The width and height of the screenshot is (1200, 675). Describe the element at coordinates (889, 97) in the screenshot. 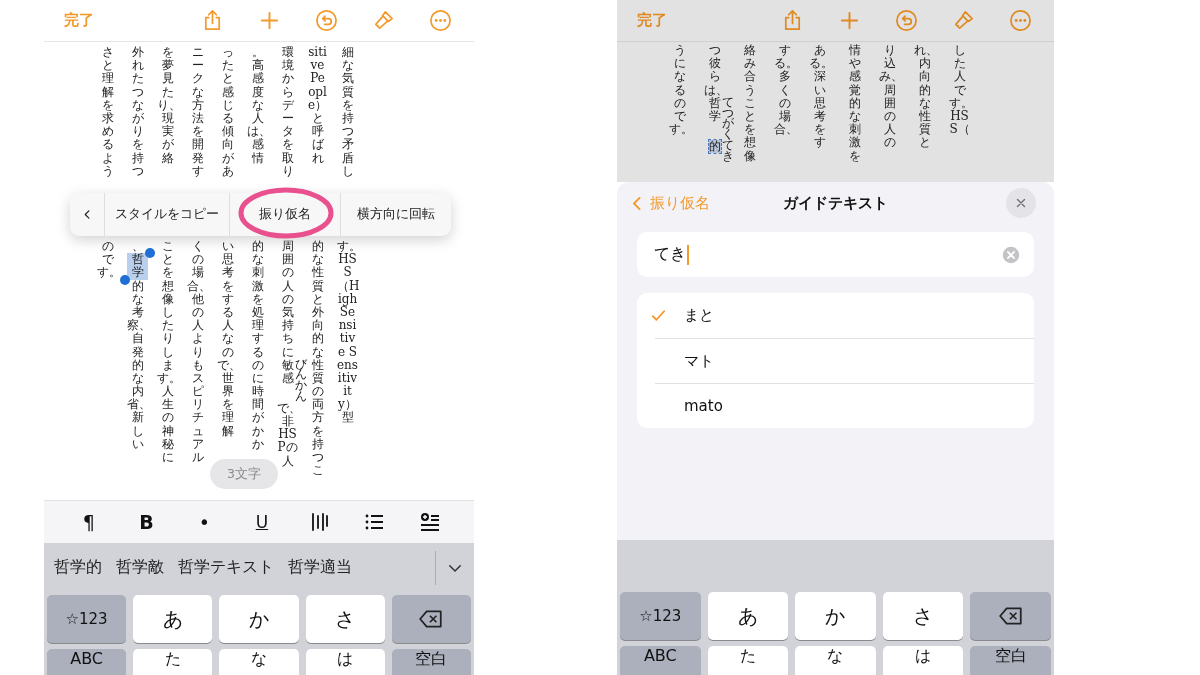

I see `document-text: り込み、周囲の人の` at that location.